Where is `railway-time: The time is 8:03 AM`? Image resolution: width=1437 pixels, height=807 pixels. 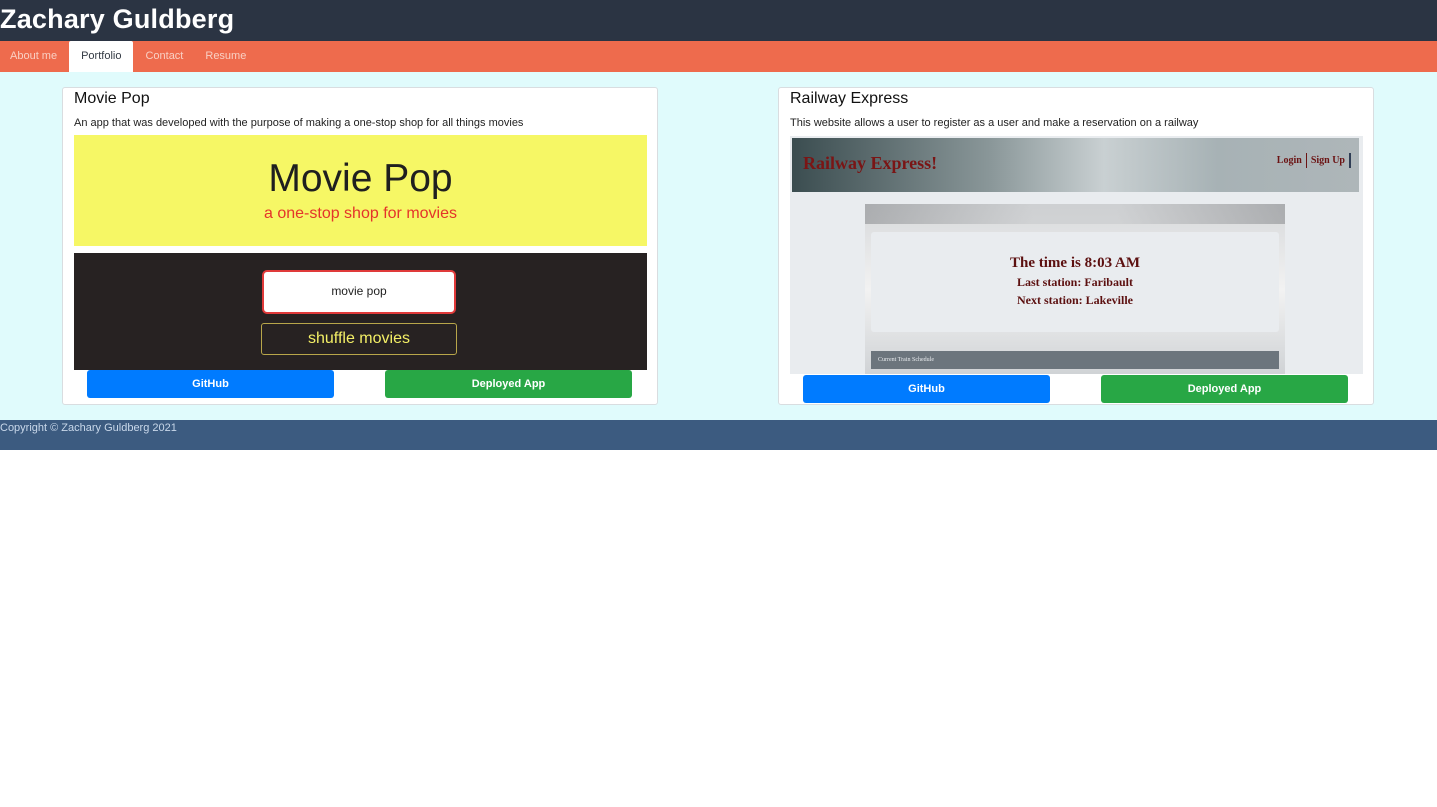 railway-time: The time is 8:03 AM is located at coordinates (1075, 263).